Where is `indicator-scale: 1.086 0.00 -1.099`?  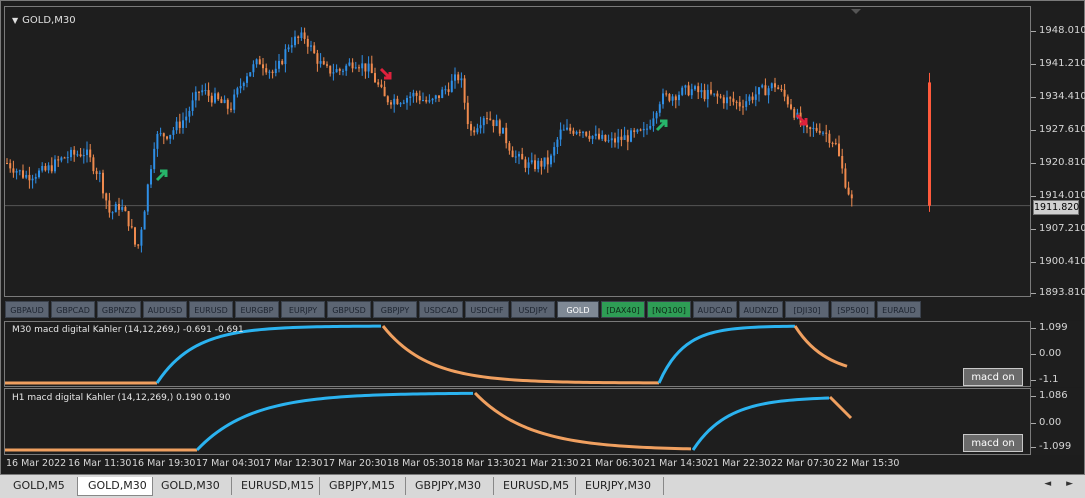
indicator-scale: 1.086 0.00 -1.099 is located at coordinates (1056, 421).